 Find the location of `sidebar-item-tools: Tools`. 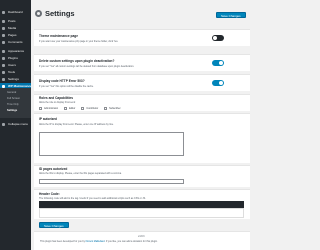

sidebar-item-tools: Tools is located at coordinates (15, 72).